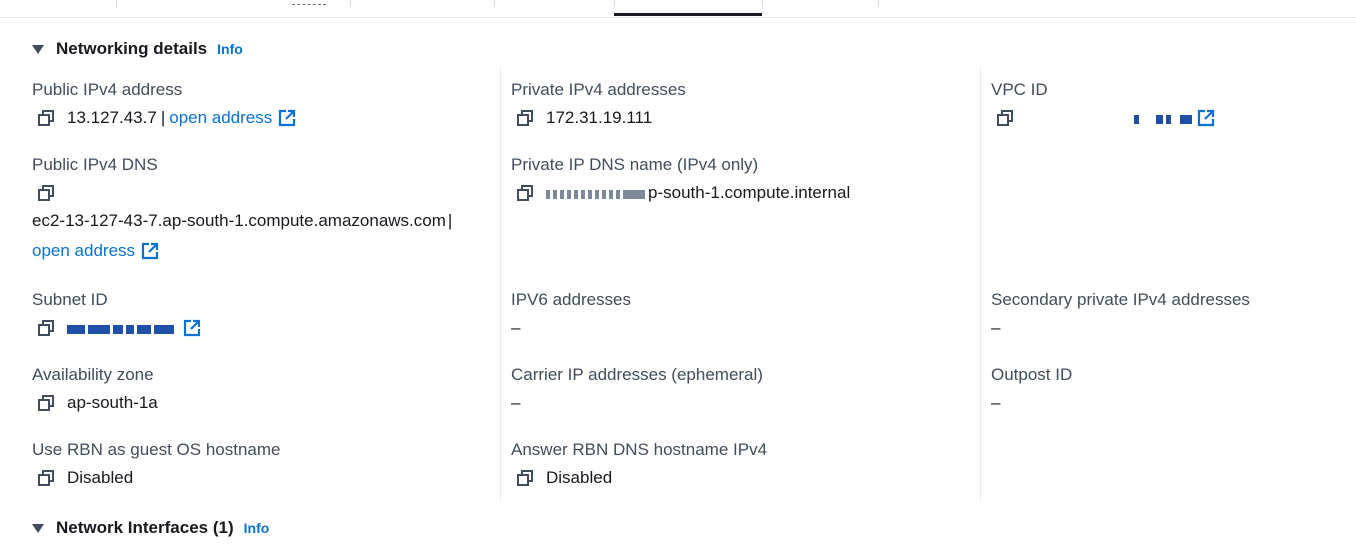 The image size is (1356, 555). I want to click on answer-rbn-field: Answer RBN DNS hostname IPv4 Disabled, so click(639, 464).